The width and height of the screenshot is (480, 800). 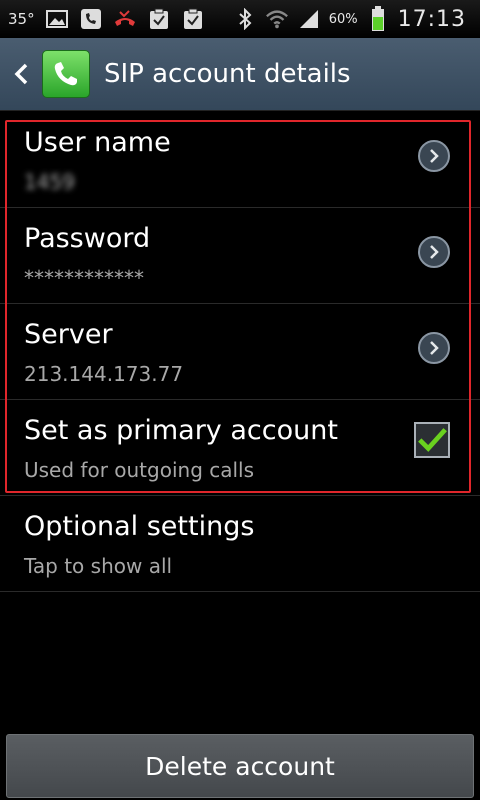 What do you see at coordinates (139, 526) in the screenshot?
I see `setting-label: Optional settings` at bounding box center [139, 526].